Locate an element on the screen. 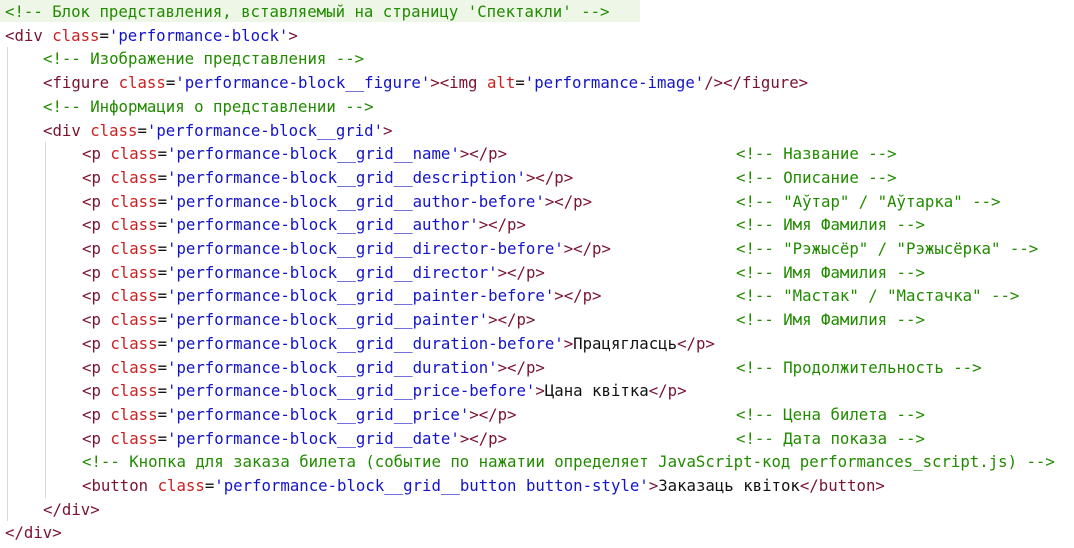 Image resolution: width=1074 pixels, height=548 pixels. inline-comment: <!-- Описание --> is located at coordinates (816, 177).